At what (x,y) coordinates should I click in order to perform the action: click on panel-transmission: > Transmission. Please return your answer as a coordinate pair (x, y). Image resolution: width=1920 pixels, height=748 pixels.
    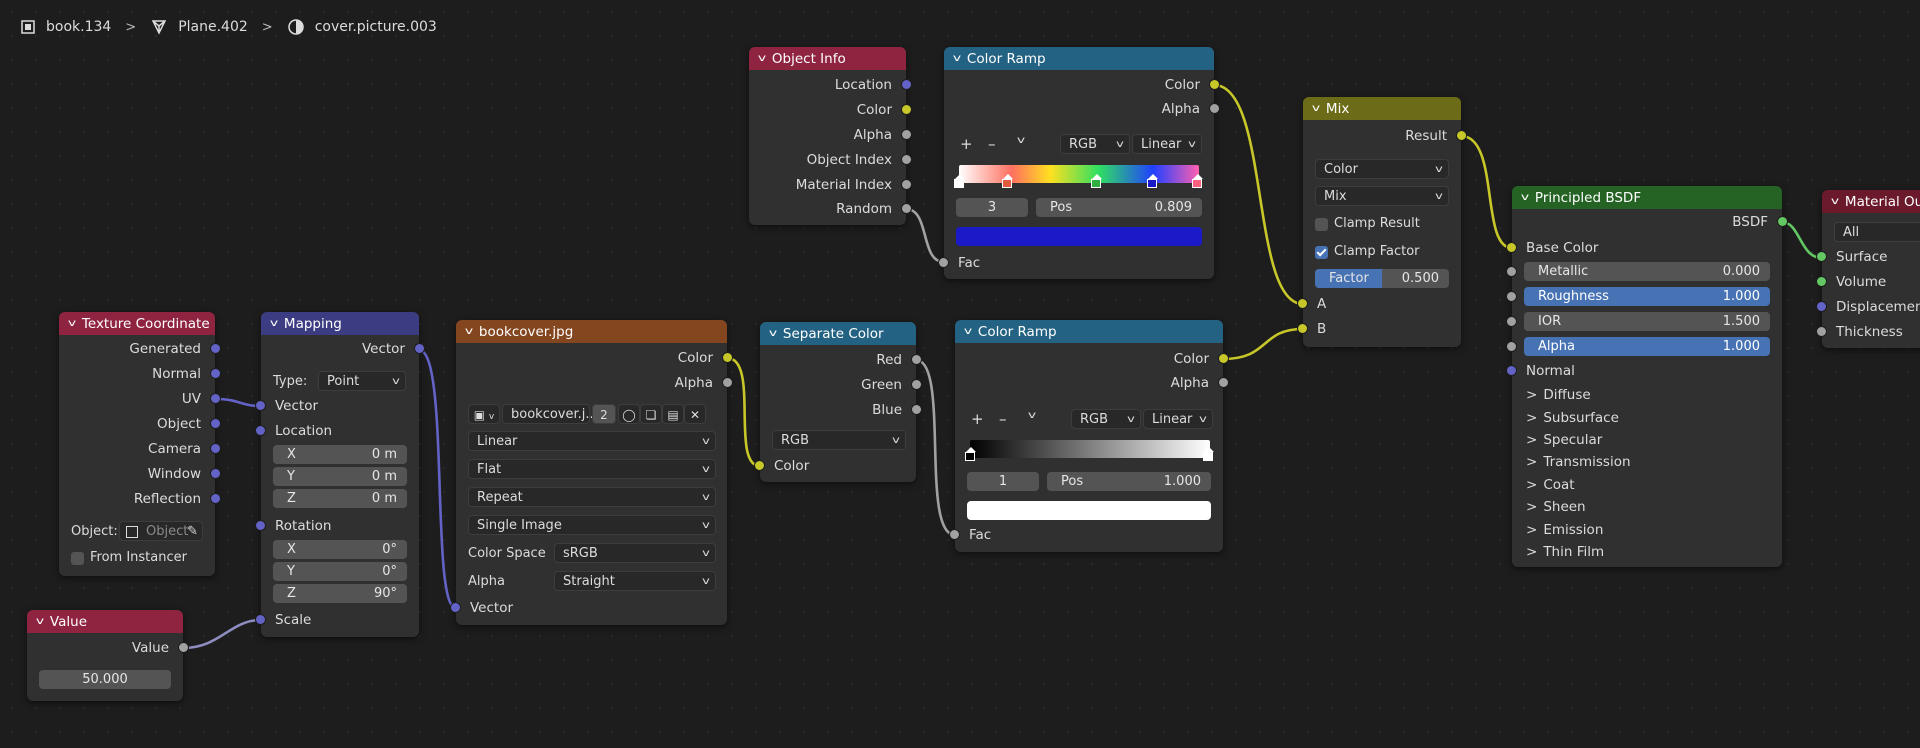
    Looking at the image, I should click on (1578, 462).